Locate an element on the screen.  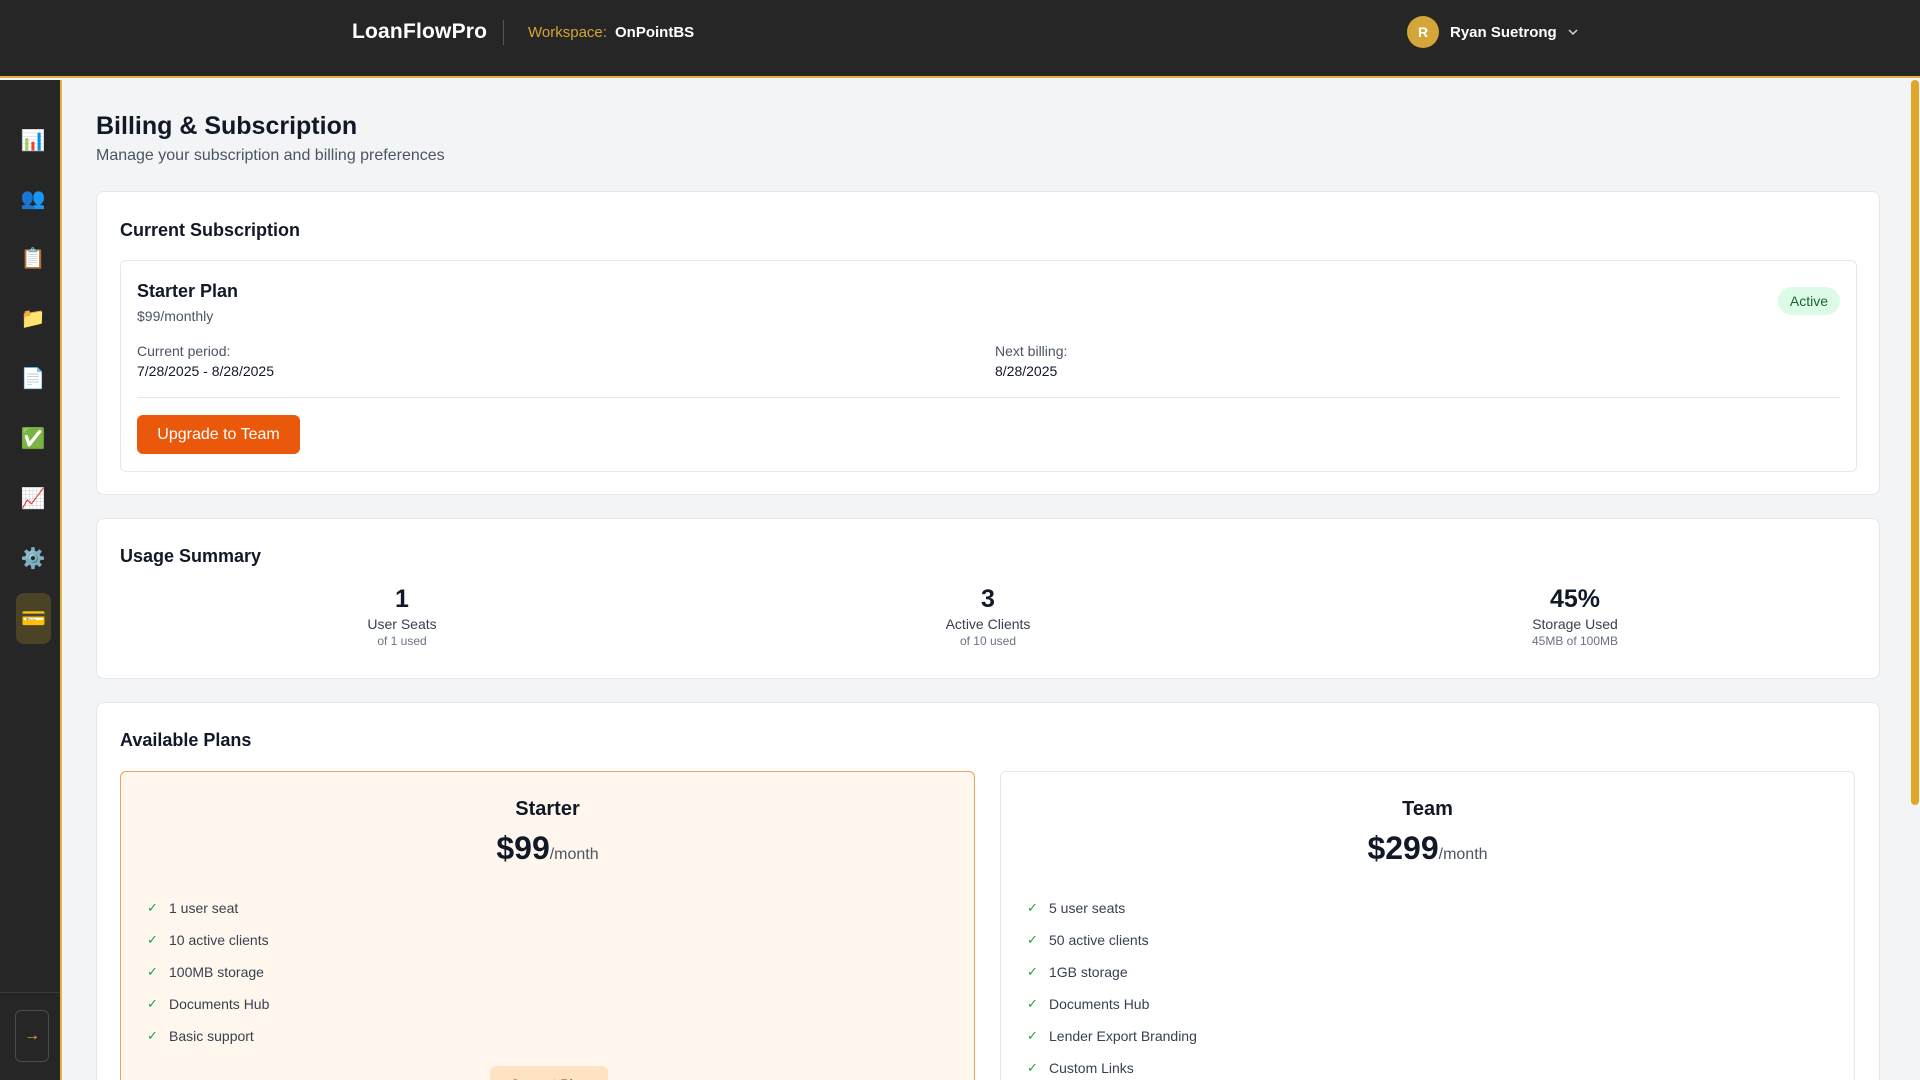
settings-icon: ⚙️ is located at coordinates (33, 558).